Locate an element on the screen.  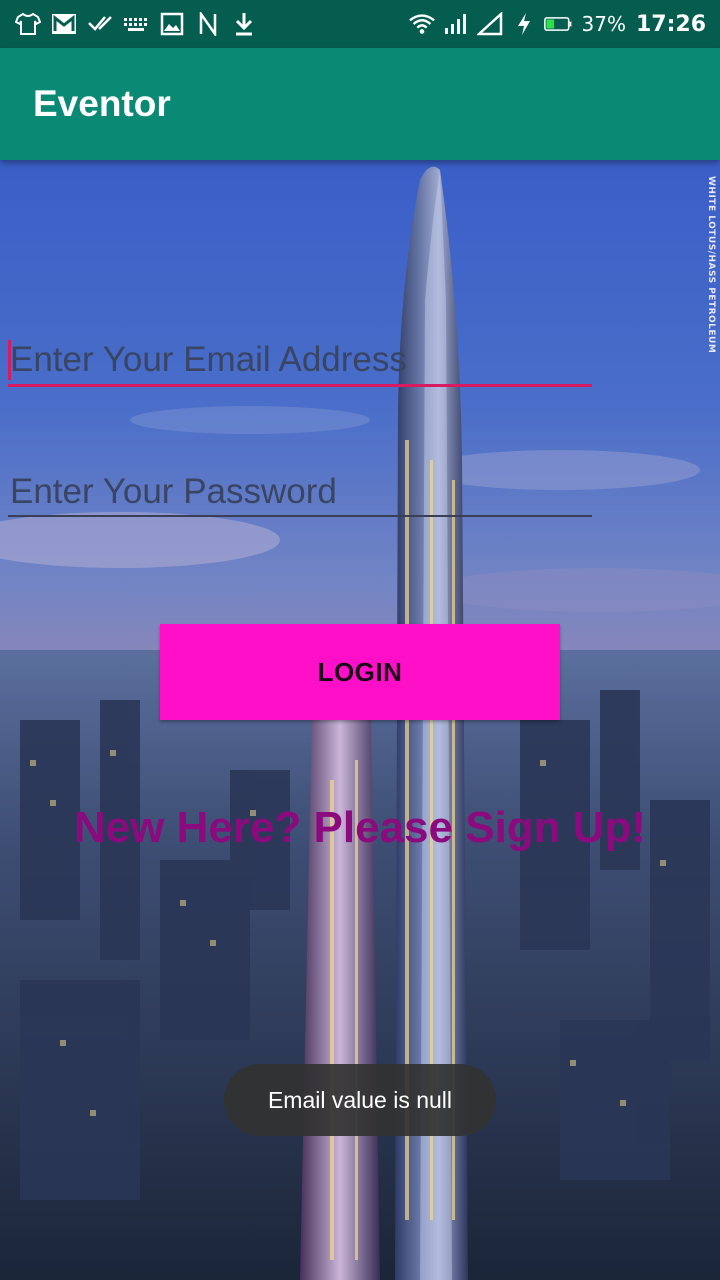
flash-icon is located at coordinates (524, 24).